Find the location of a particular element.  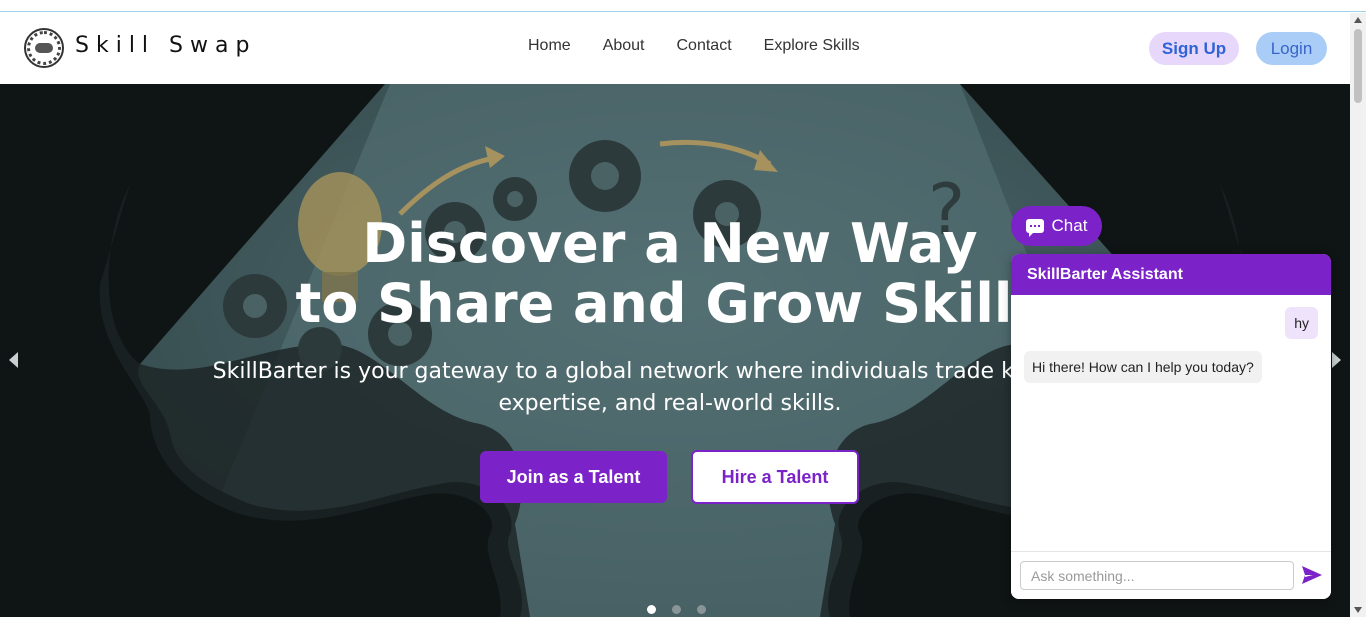

scroll-up-icon is located at coordinates (1358, 20).